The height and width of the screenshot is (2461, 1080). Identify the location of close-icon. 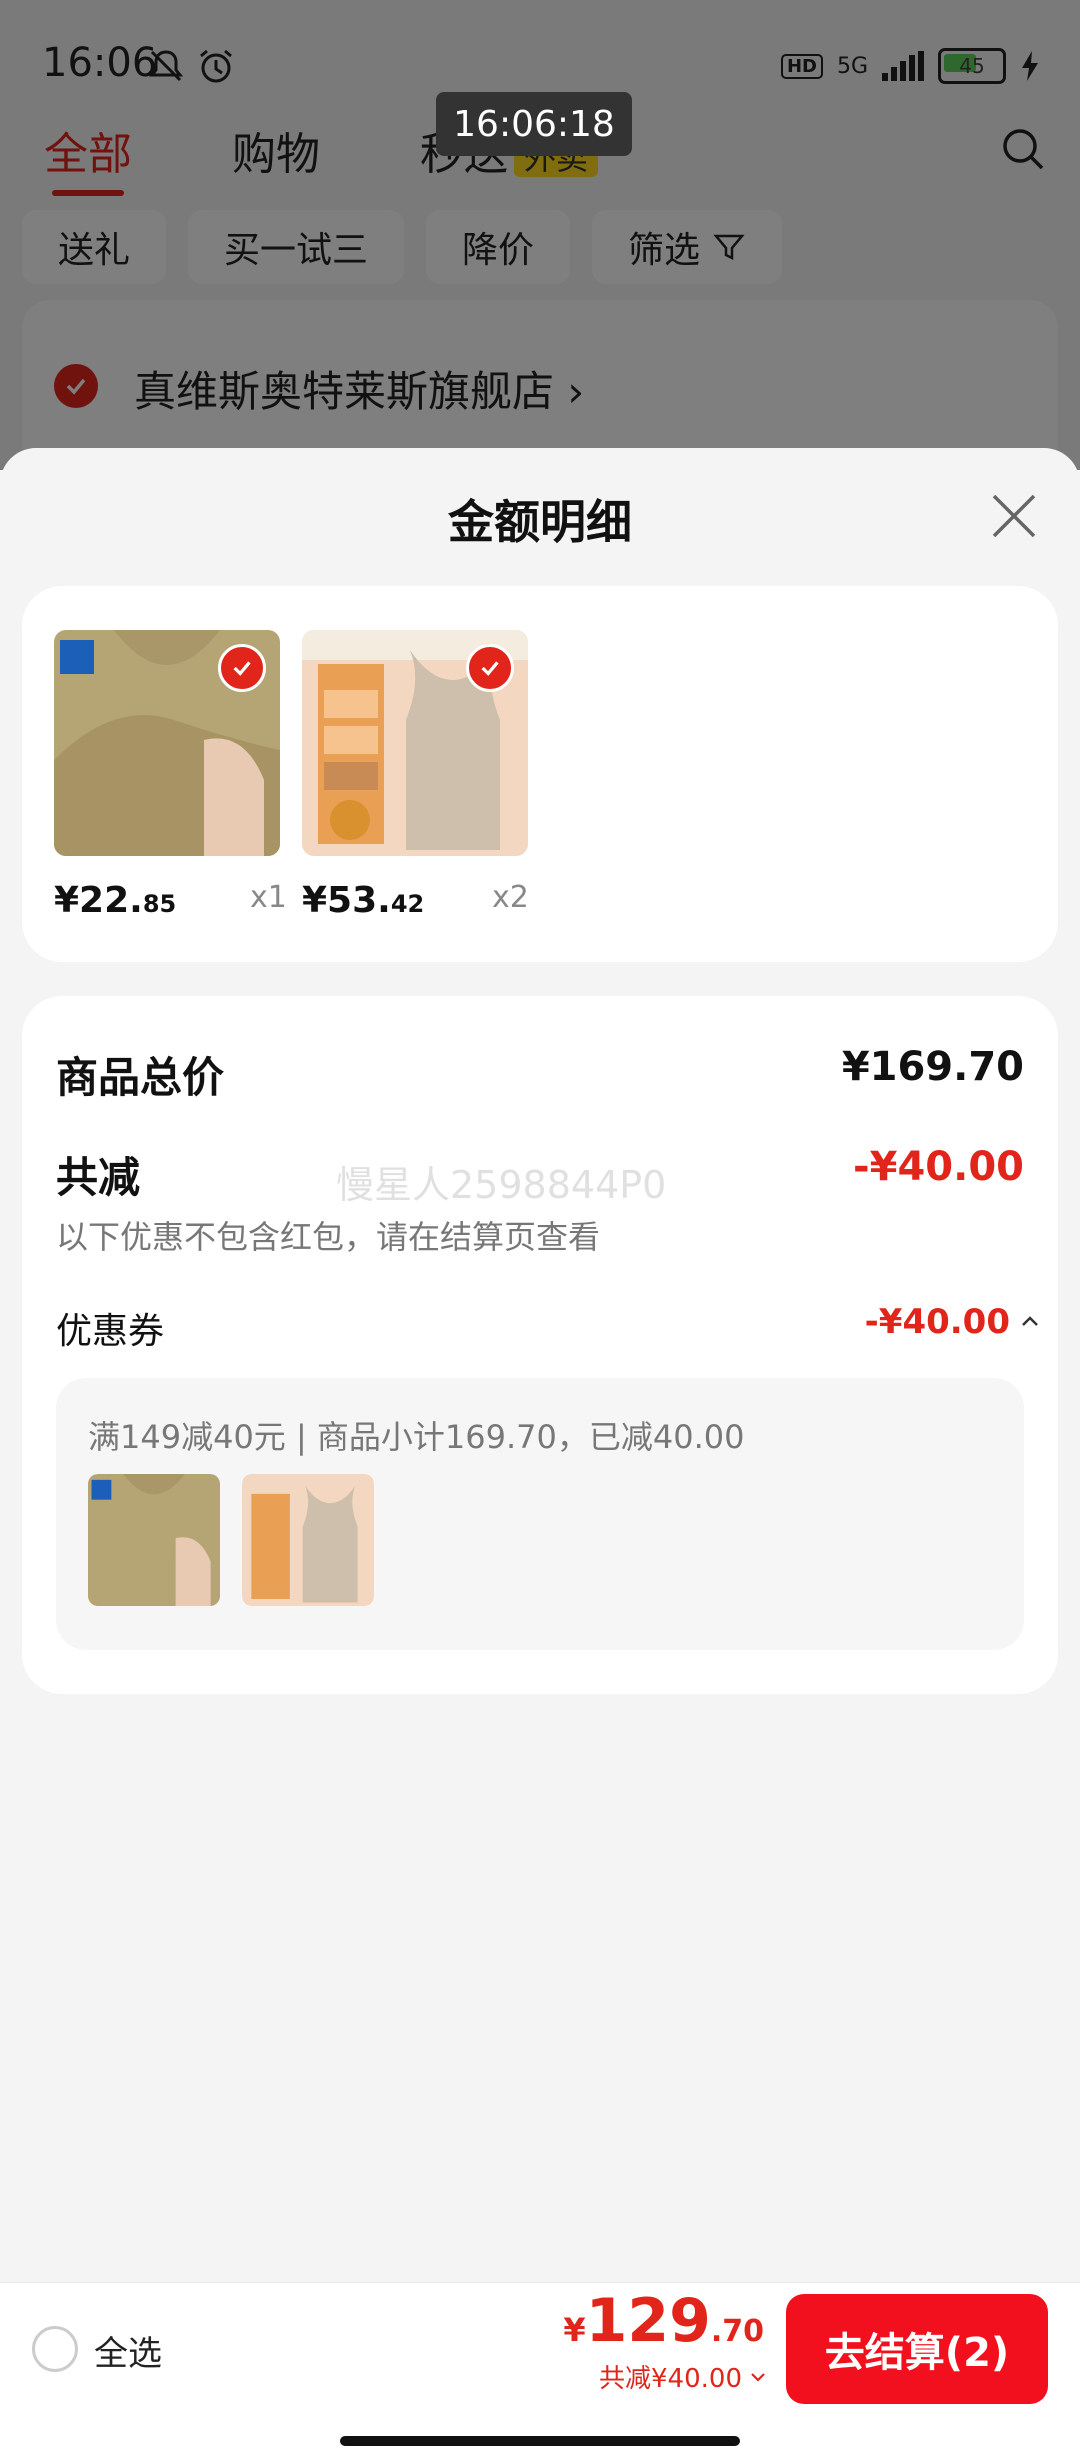
(1014, 516).